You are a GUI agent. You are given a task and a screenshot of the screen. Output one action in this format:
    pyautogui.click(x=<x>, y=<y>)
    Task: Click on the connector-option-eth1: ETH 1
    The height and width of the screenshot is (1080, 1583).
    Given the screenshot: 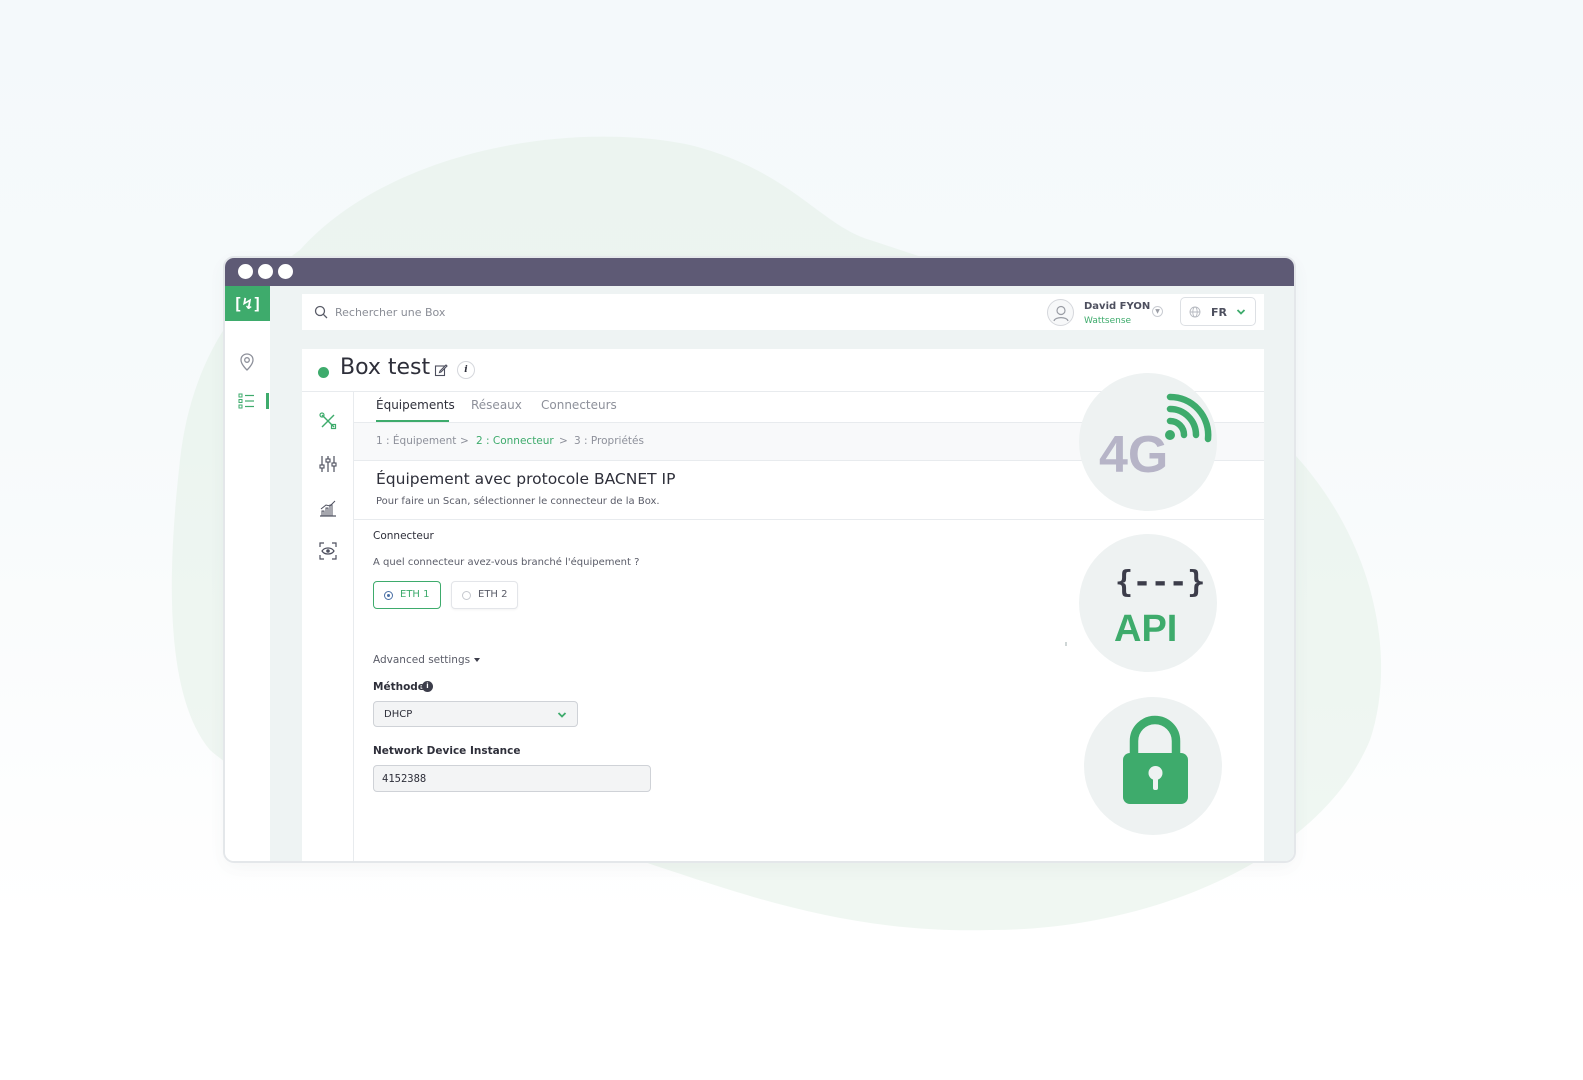 What is the action you would take?
    pyautogui.click(x=407, y=595)
    